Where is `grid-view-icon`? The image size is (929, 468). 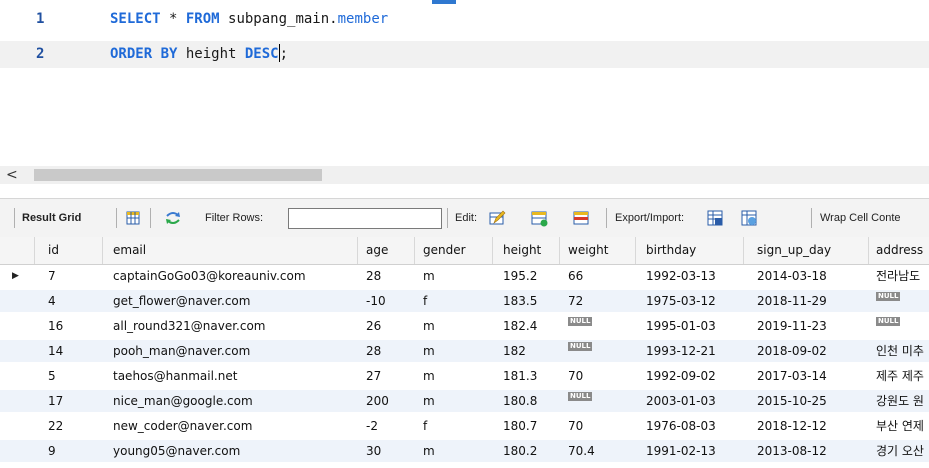 grid-view-icon is located at coordinates (133, 218).